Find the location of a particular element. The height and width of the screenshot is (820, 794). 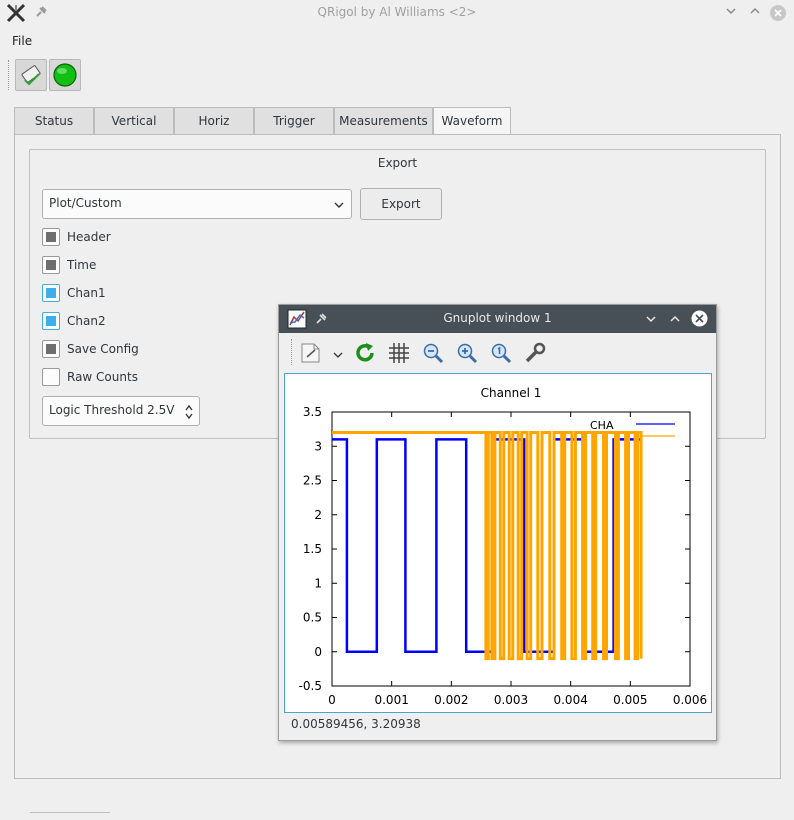

y-tick-label: -0.5 is located at coordinates (310, 686).